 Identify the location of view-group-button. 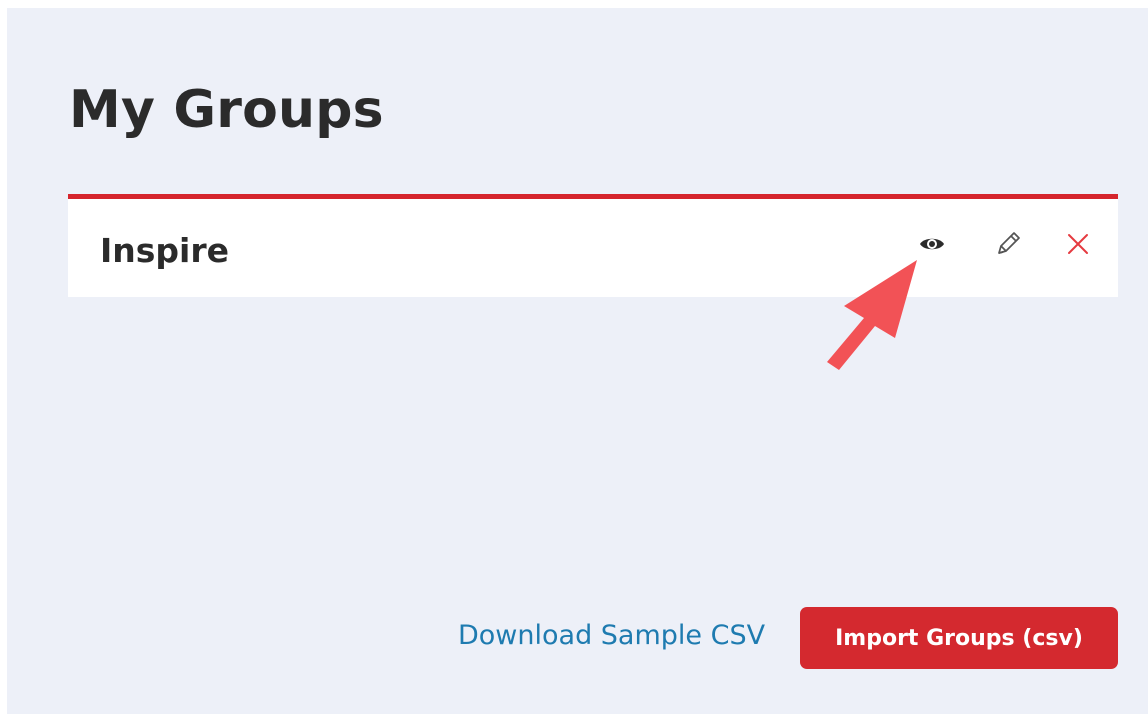
(932, 244).